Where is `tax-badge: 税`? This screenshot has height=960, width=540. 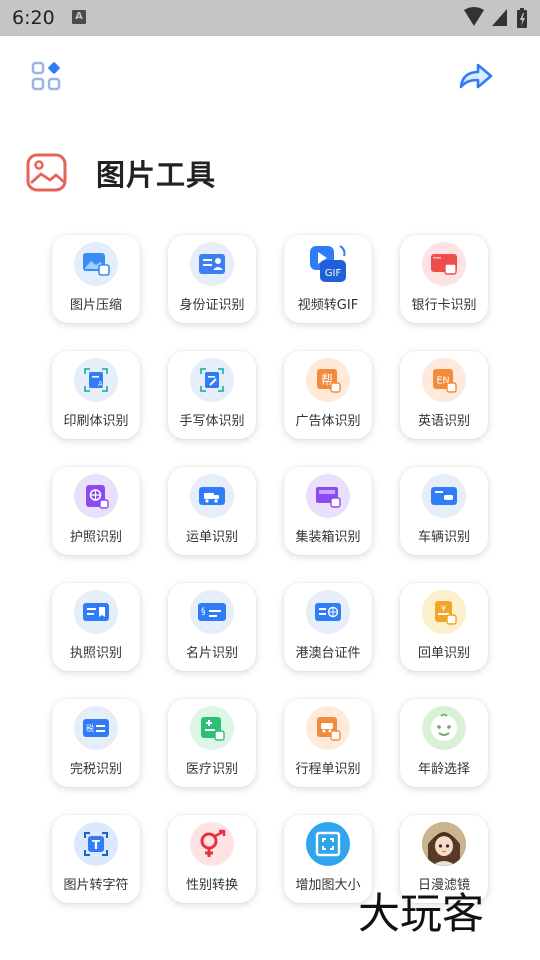 tax-badge: 税 is located at coordinates (90, 728).